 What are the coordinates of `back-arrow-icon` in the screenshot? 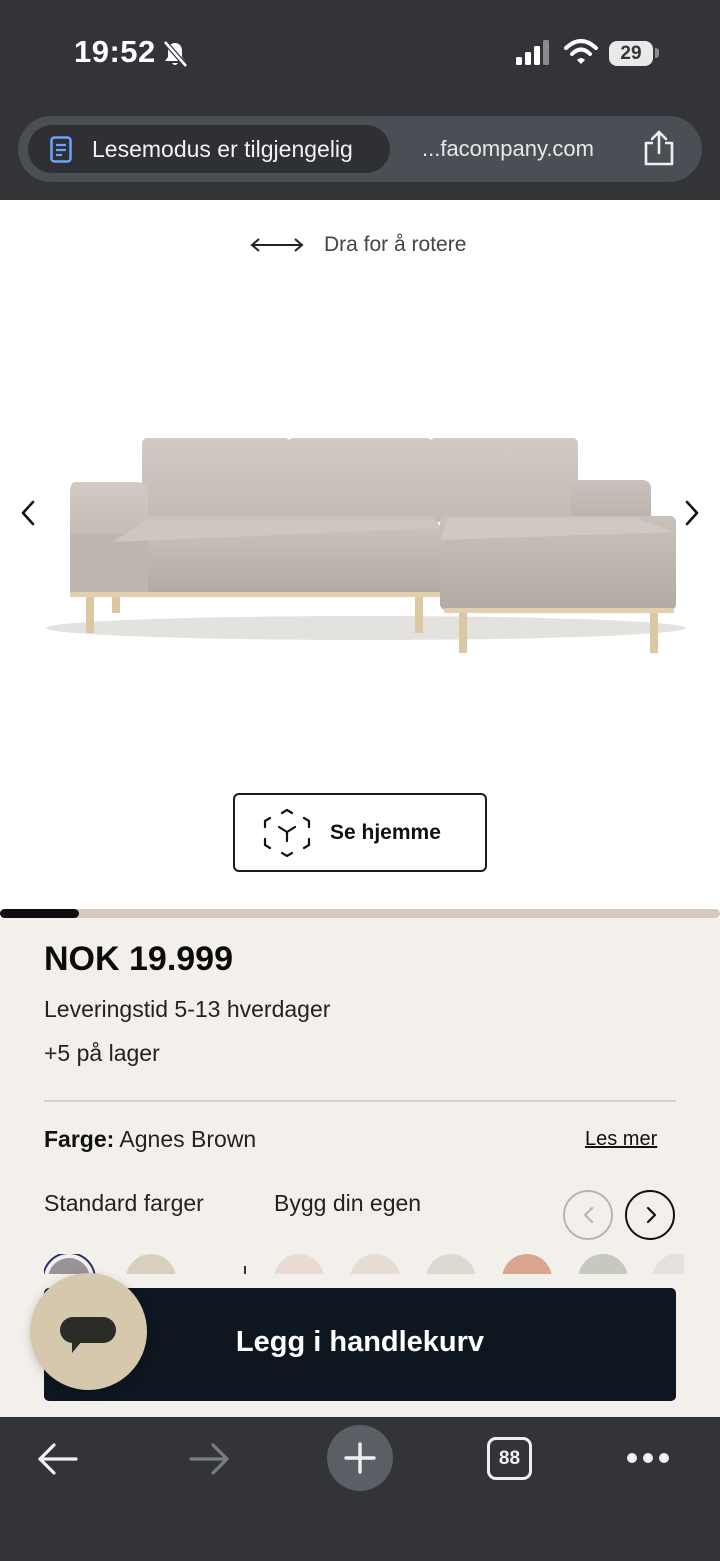 It's located at (58, 1459).